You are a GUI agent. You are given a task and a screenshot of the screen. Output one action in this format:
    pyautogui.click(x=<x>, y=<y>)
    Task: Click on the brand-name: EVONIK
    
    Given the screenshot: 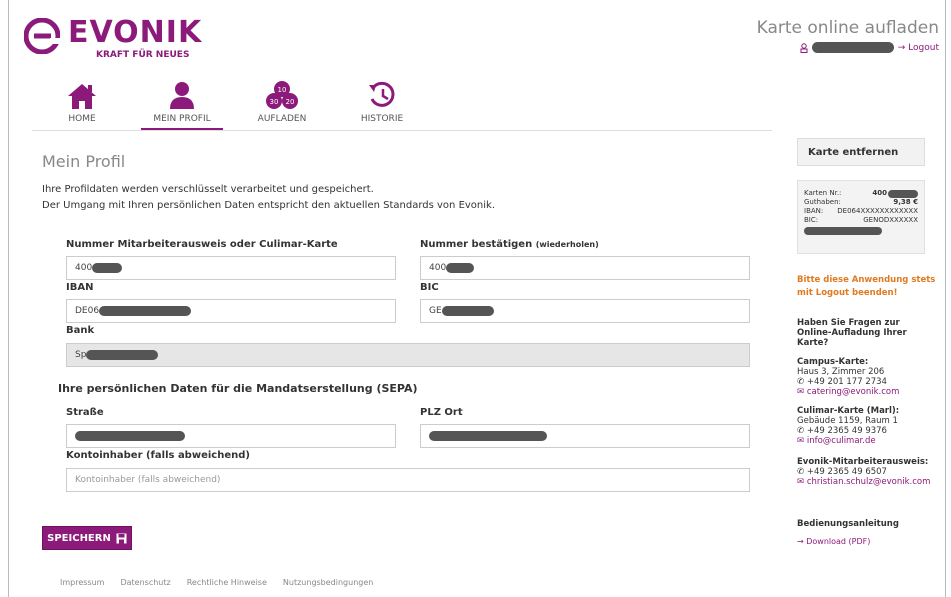 What is the action you would take?
    pyautogui.click(x=135, y=32)
    